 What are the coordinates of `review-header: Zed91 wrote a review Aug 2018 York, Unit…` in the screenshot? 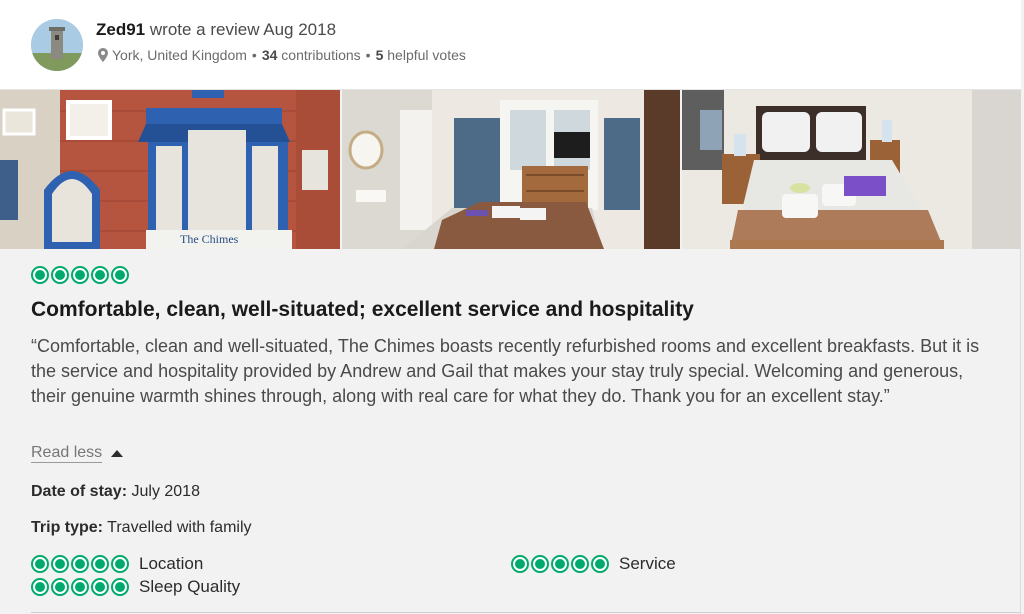 It's located at (510, 45).